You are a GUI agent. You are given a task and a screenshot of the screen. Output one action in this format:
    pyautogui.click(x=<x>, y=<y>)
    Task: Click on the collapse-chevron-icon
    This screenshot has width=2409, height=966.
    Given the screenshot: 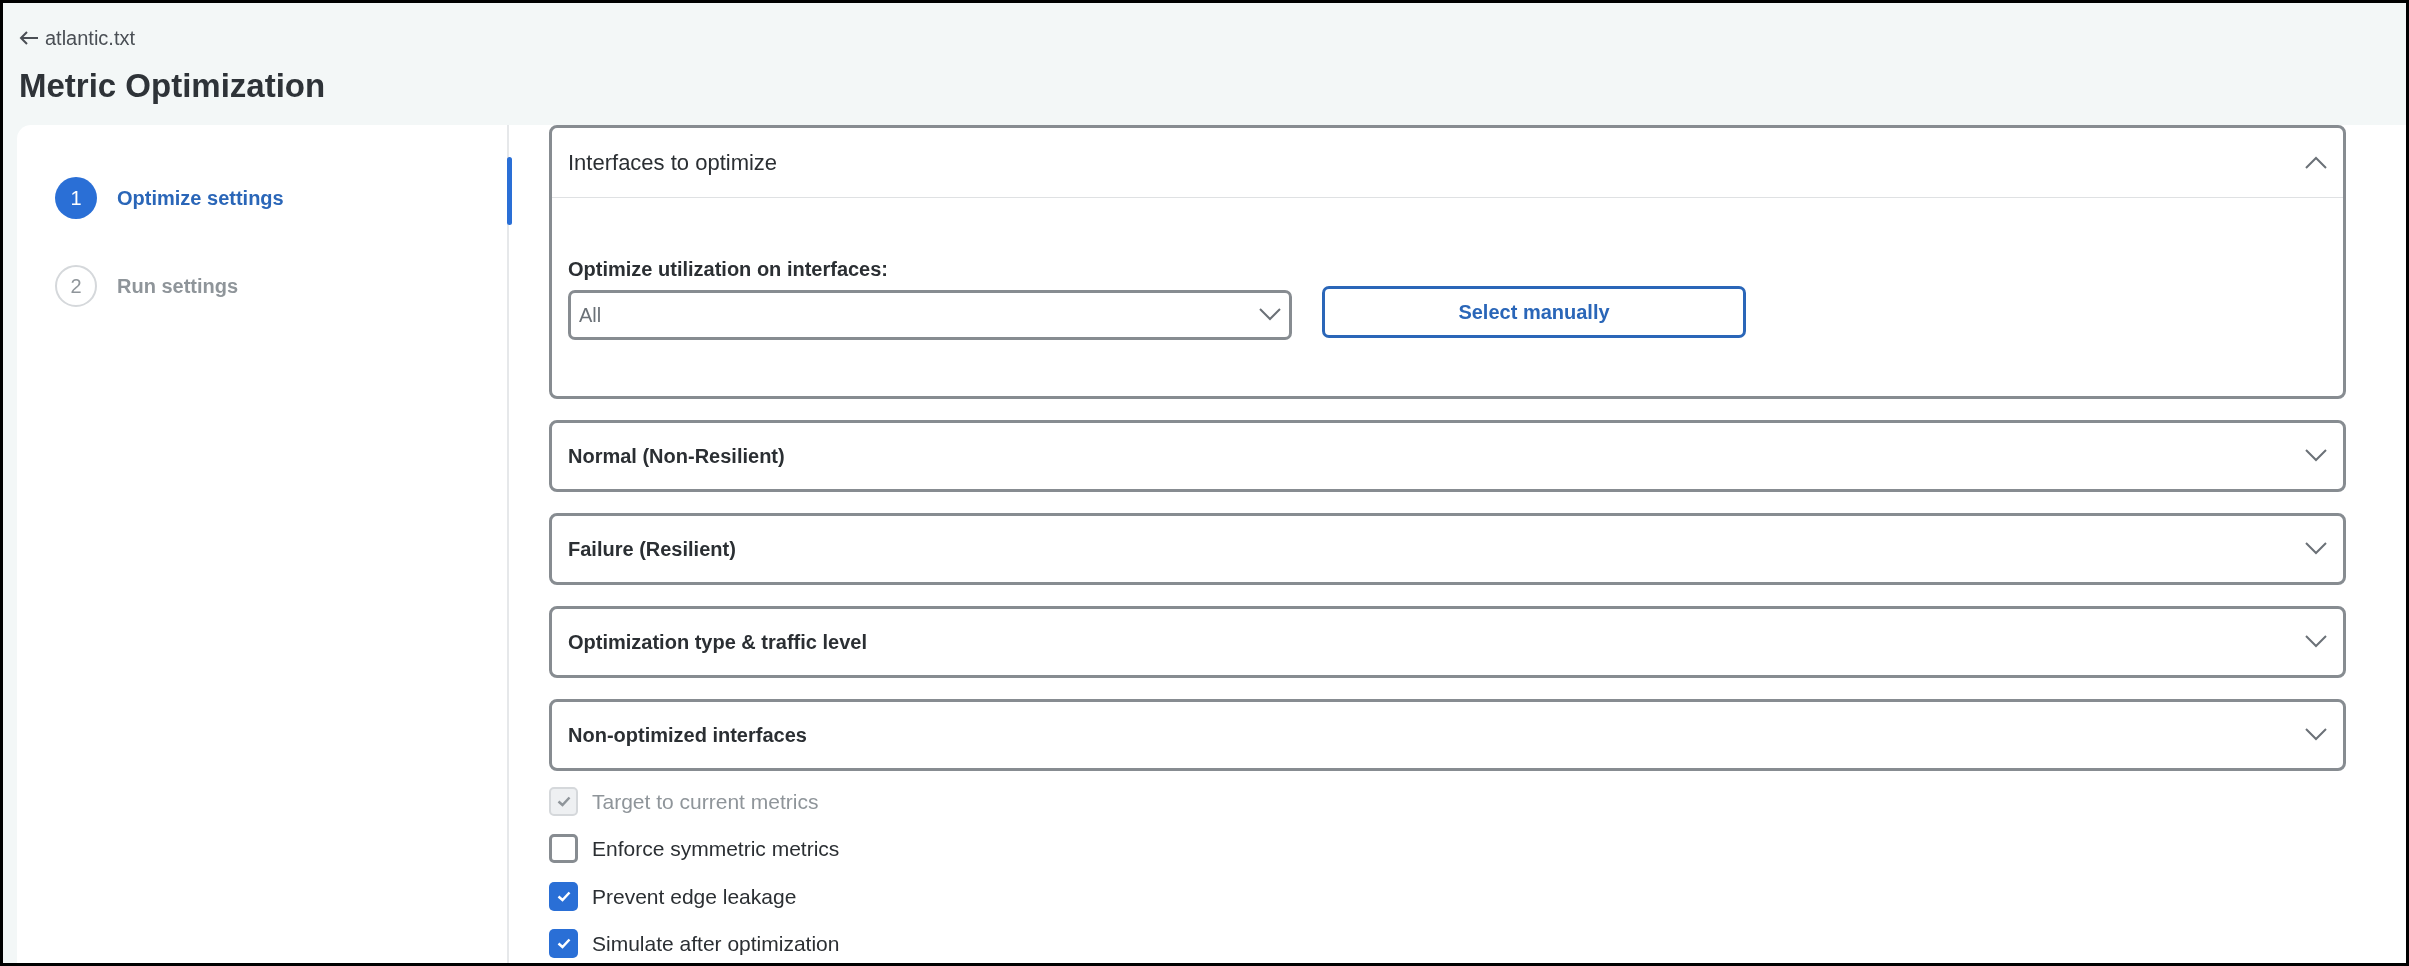 What is the action you would take?
    pyautogui.click(x=2316, y=162)
    